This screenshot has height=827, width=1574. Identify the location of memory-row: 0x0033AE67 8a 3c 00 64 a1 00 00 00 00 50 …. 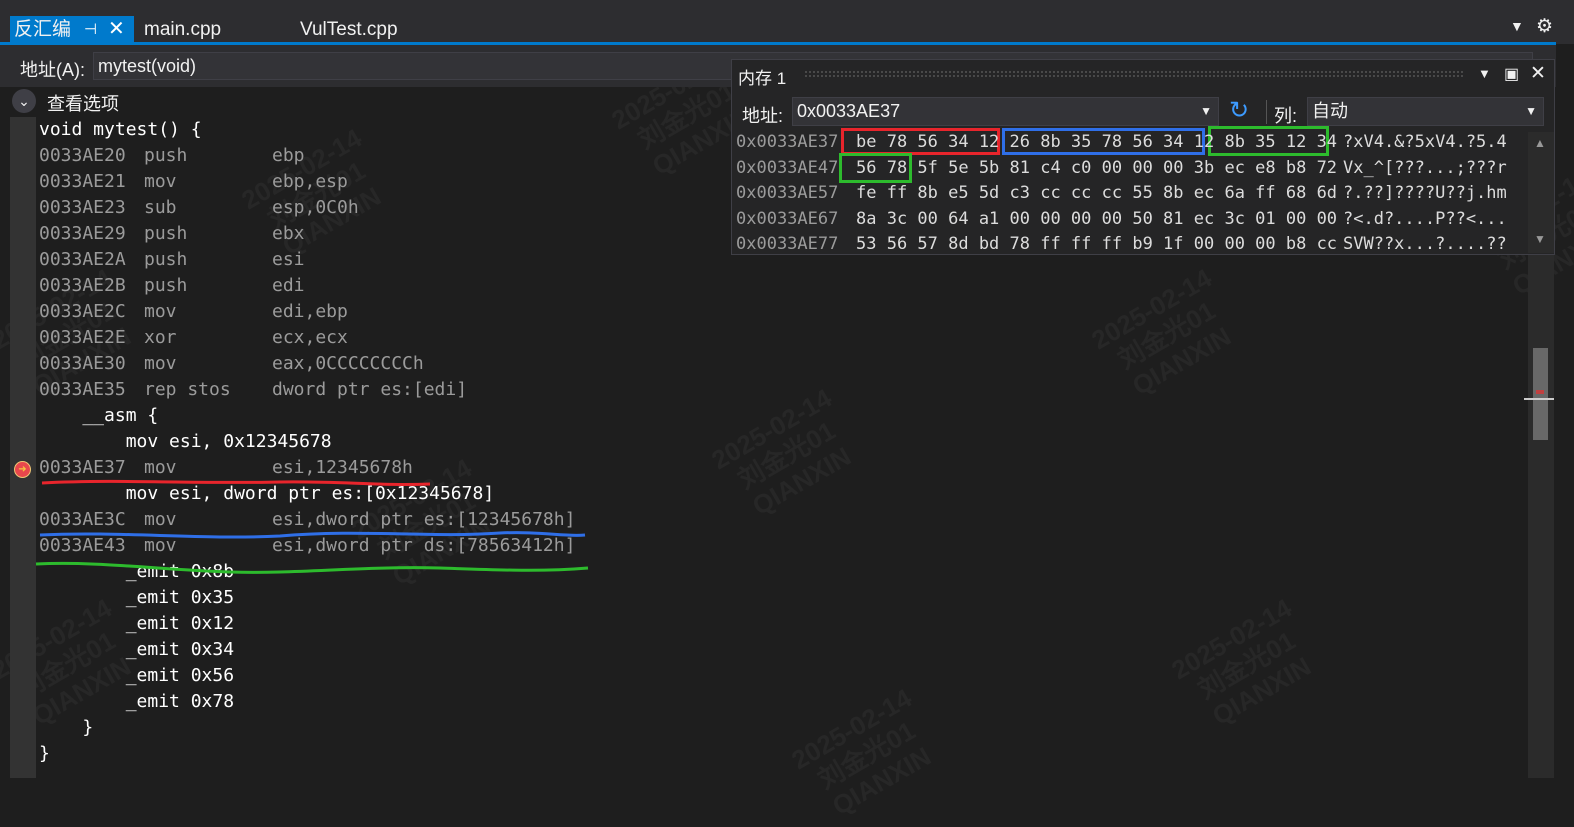
(1131, 219).